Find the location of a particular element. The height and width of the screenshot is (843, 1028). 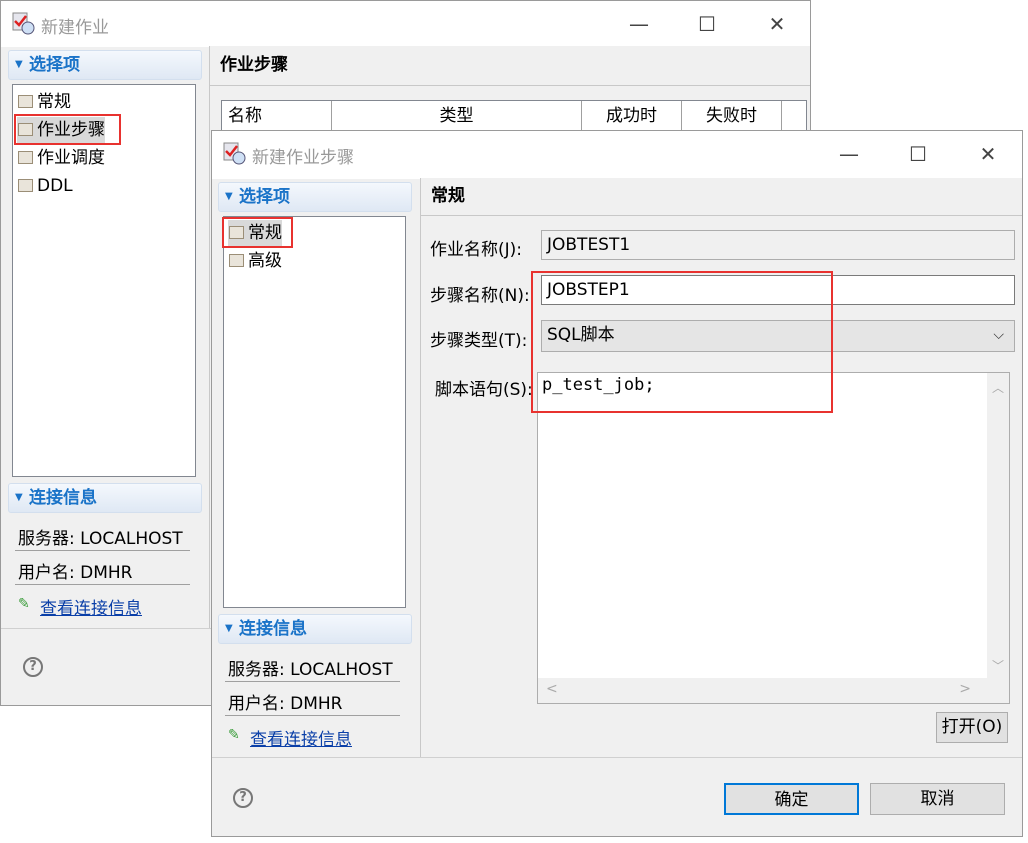

tree-item-ddl: DDL is located at coordinates (45, 186).